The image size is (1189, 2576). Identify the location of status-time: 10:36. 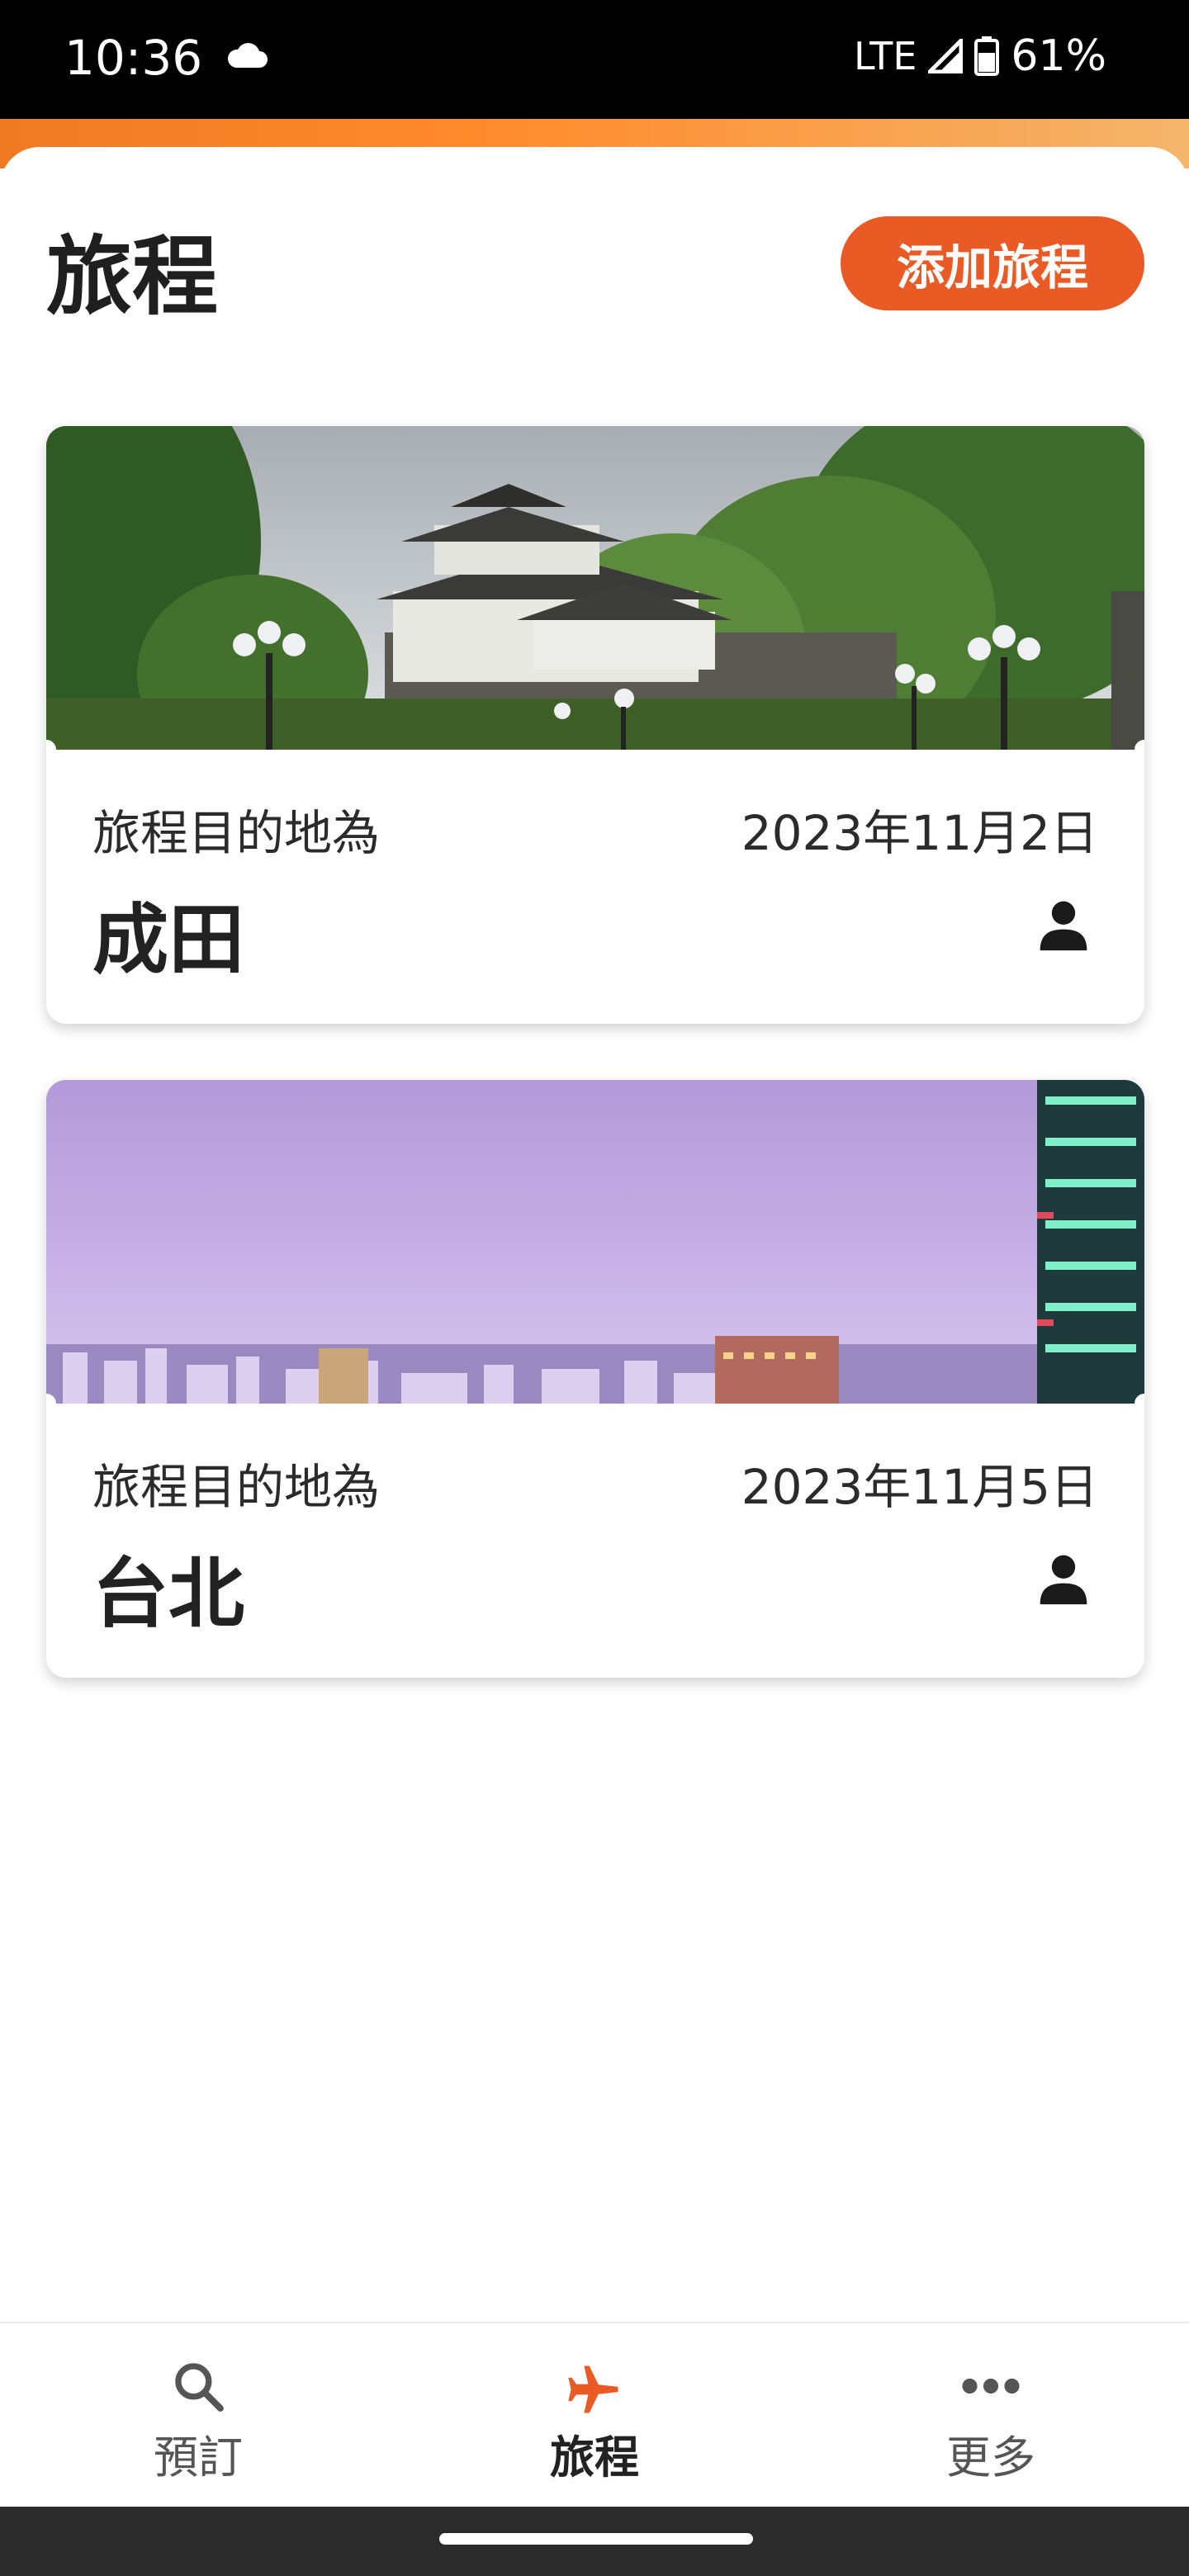
(133, 58).